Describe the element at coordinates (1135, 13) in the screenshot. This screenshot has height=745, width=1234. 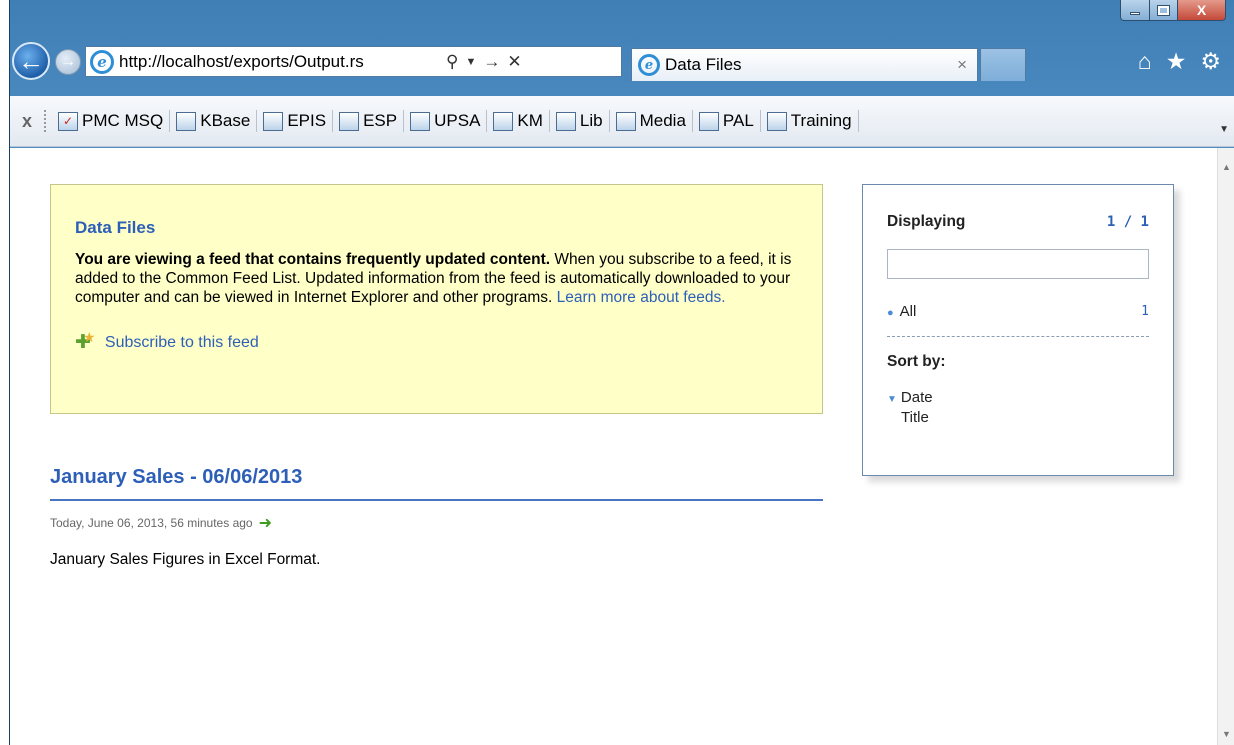
I see `minimize-icon` at that location.